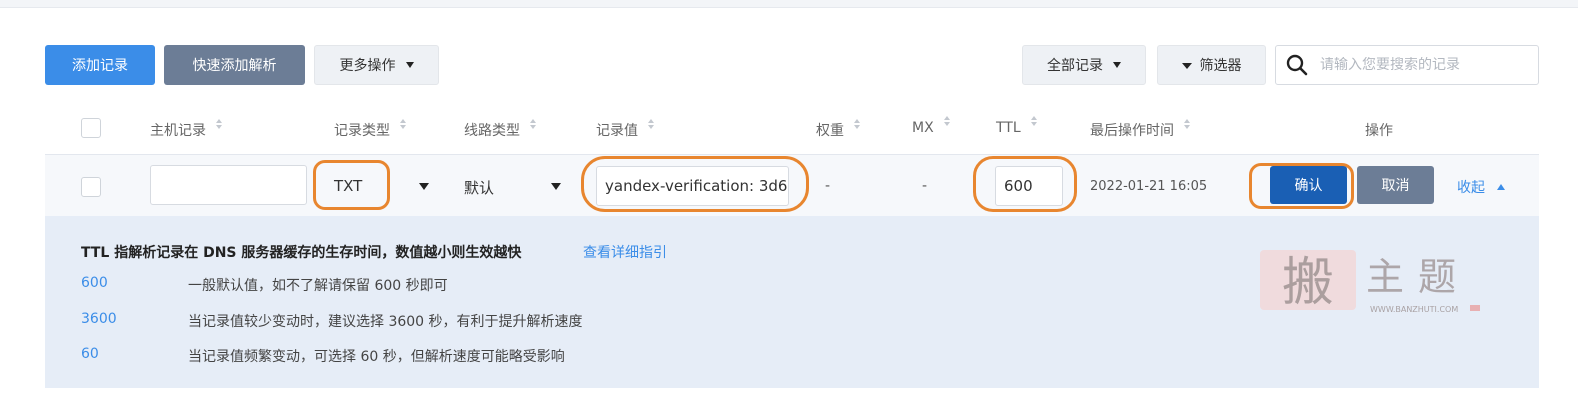 The width and height of the screenshot is (1578, 394). What do you see at coordinates (925, 186) in the screenshot?
I see `mx-value: -` at bounding box center [925, 186].